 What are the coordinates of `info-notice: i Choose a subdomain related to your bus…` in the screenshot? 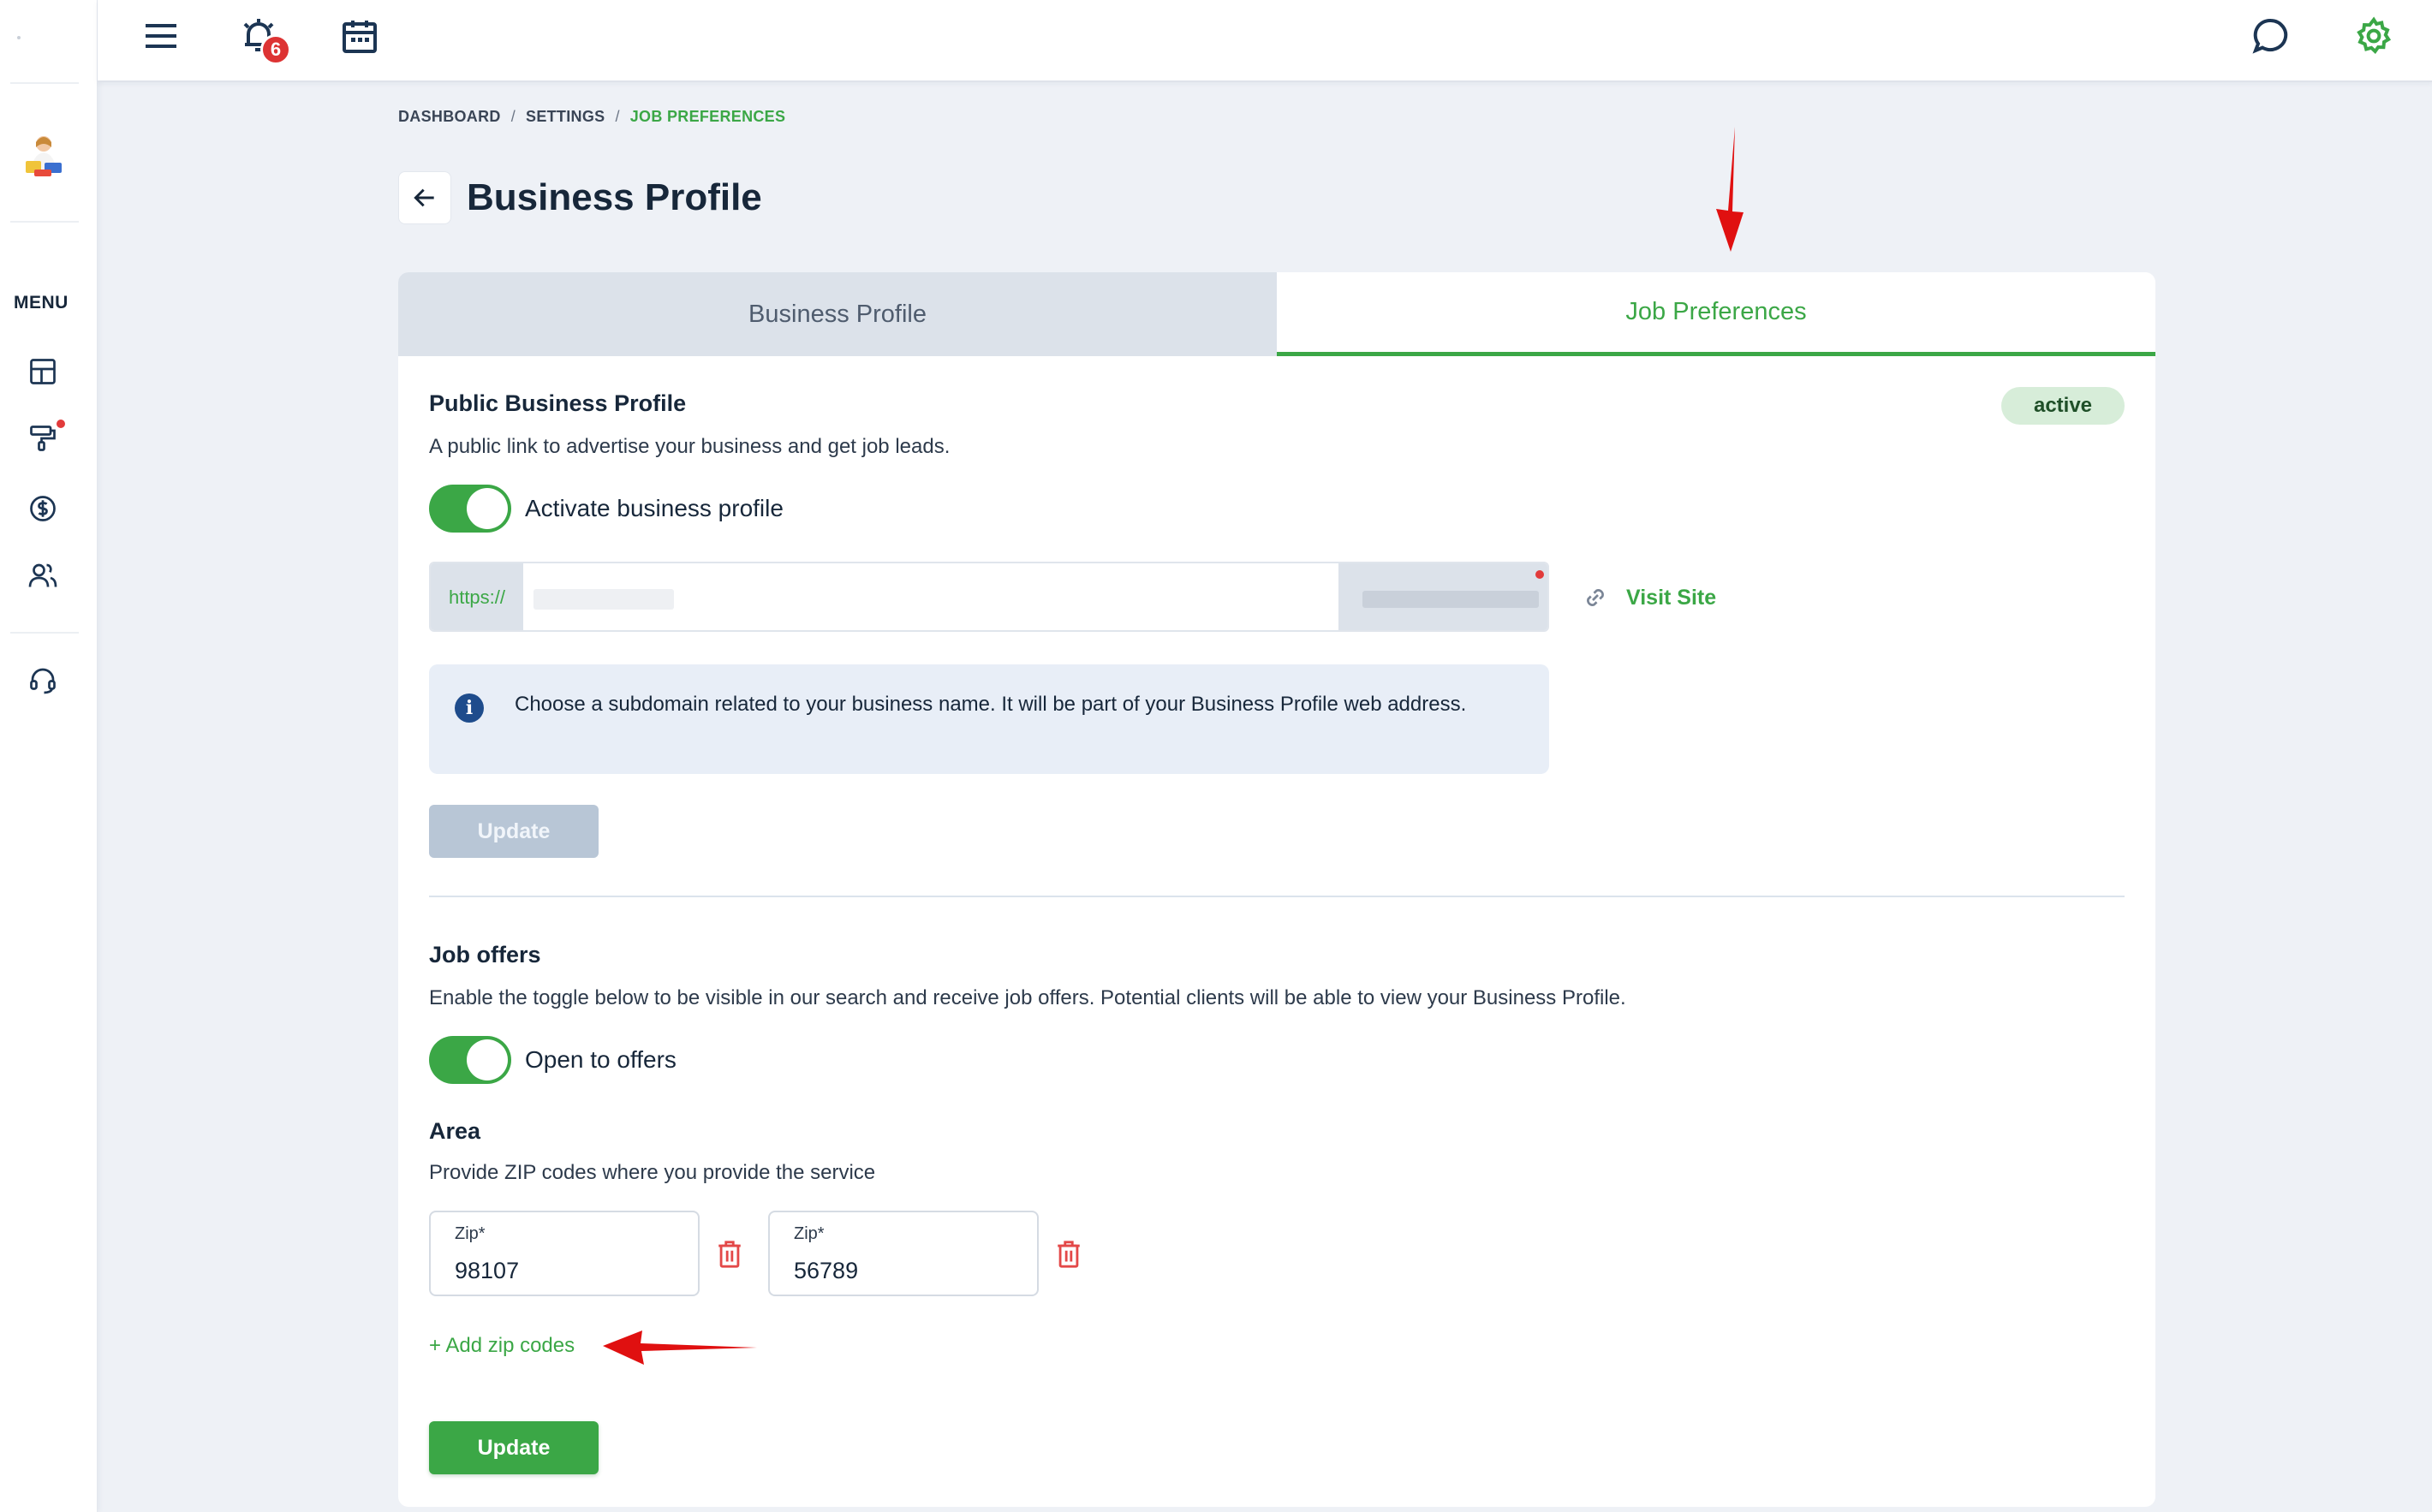 It's located at (989, 719).